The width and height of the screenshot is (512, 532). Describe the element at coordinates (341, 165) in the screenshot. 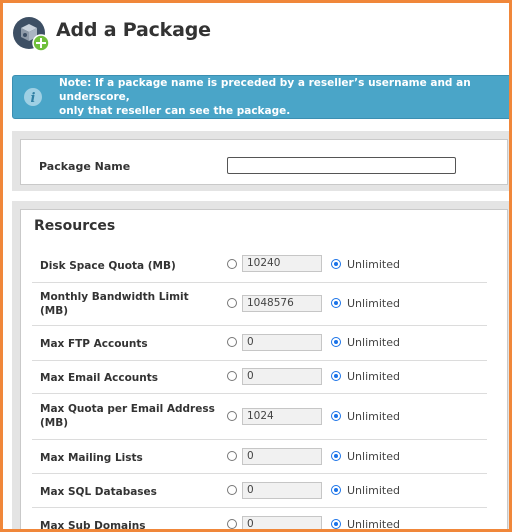

I see `package-name-input` at that location.